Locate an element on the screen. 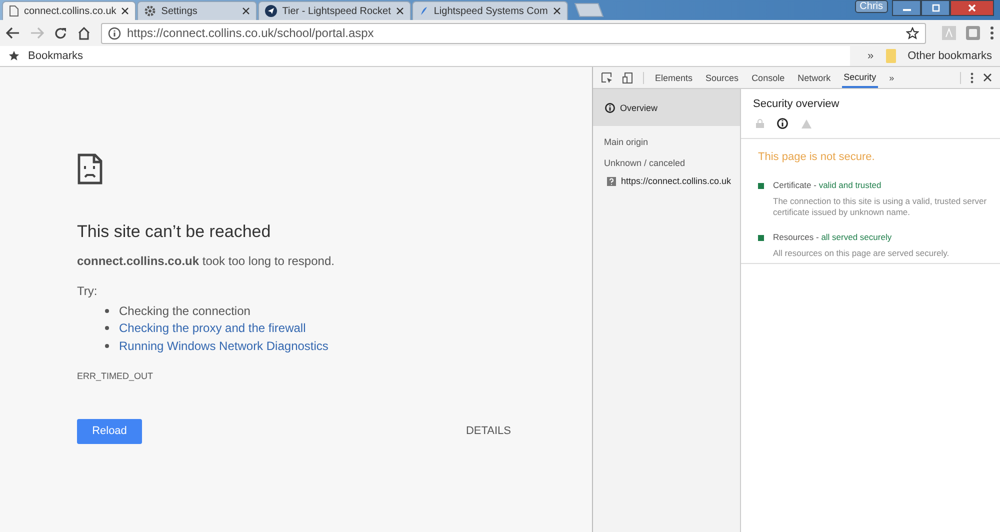 The height and width of the screenshot is (532, 1000). other-bookmarks-link: Other bookmarks is located at coordinates (950, 56).